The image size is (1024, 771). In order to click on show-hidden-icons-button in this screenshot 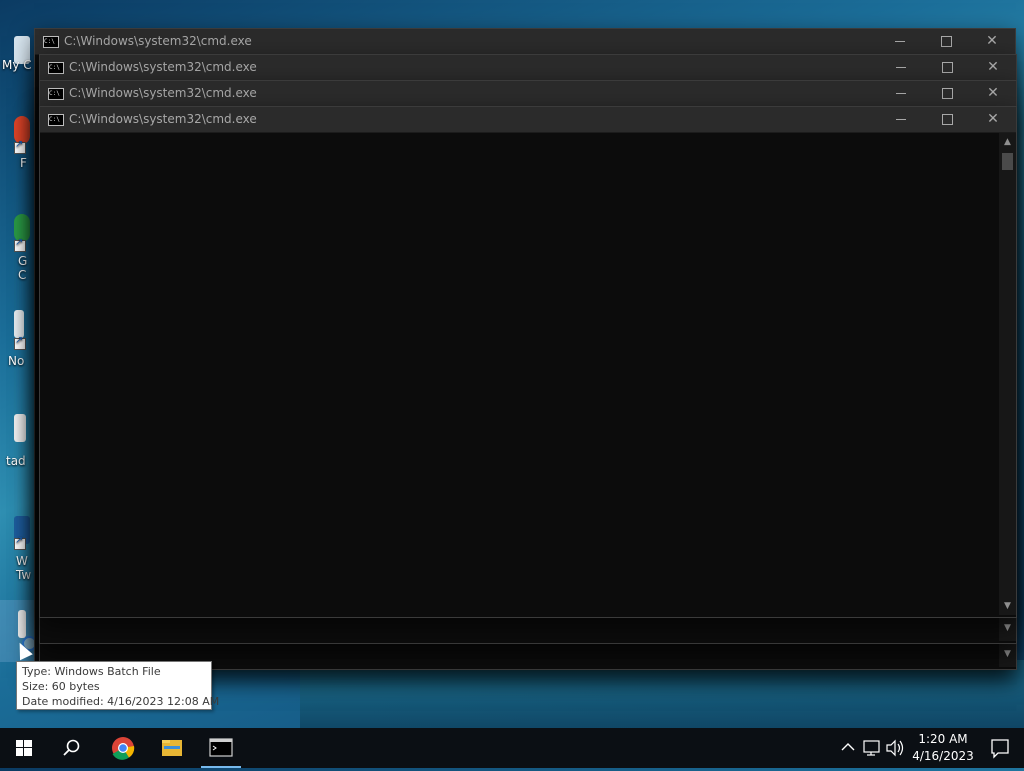, I will do `click(848, 748)`.